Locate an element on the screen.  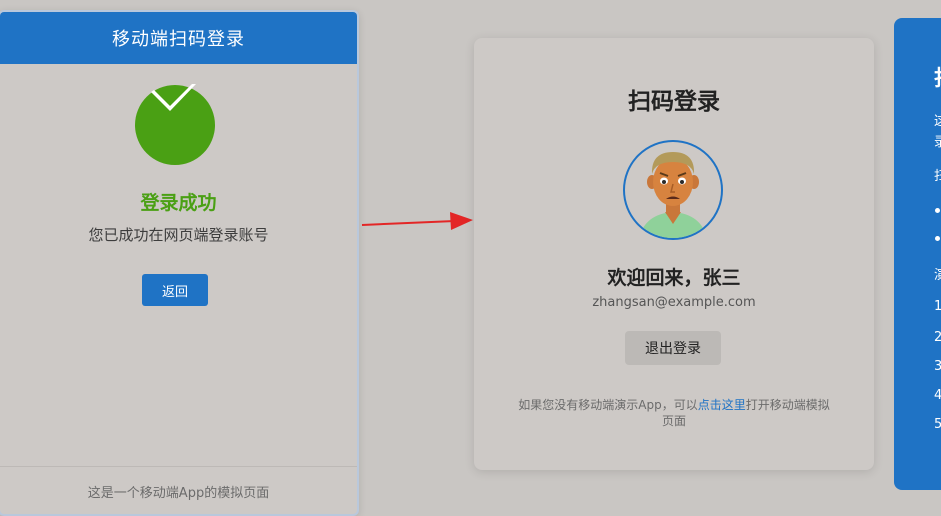
instructions-line: 录 is located at coordinates (937, 142).